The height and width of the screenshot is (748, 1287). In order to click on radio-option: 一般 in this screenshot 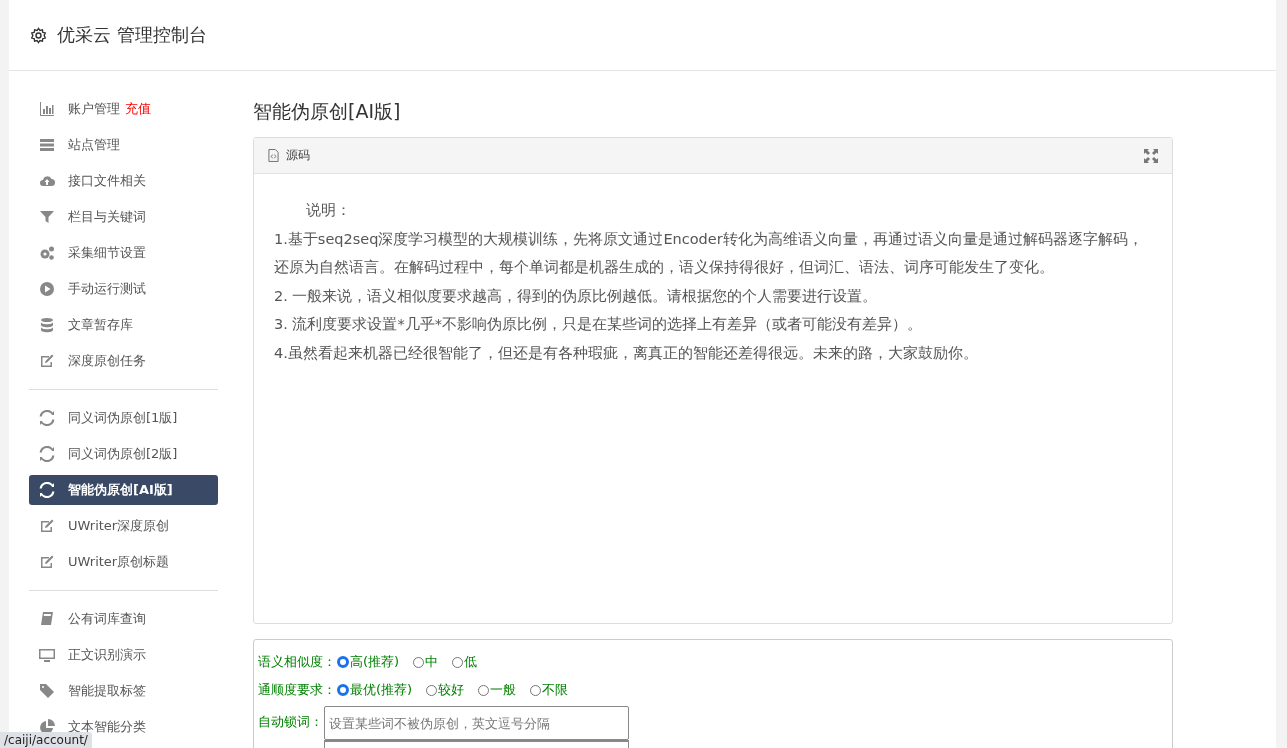, I will do `click(497, 690)`.